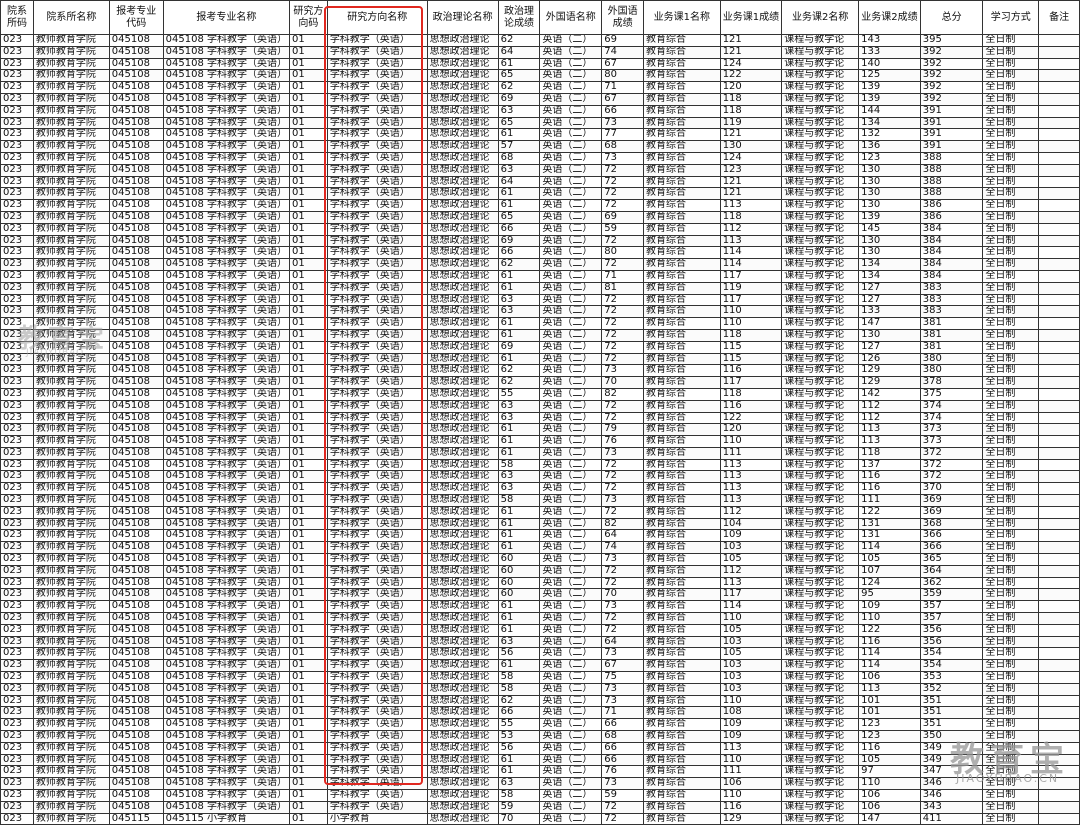 This screenshot has width=1080, height=825. Describe the element at coordinates (889, 40) in the screenshot. I see `cell-course2-score: 143` at that location.